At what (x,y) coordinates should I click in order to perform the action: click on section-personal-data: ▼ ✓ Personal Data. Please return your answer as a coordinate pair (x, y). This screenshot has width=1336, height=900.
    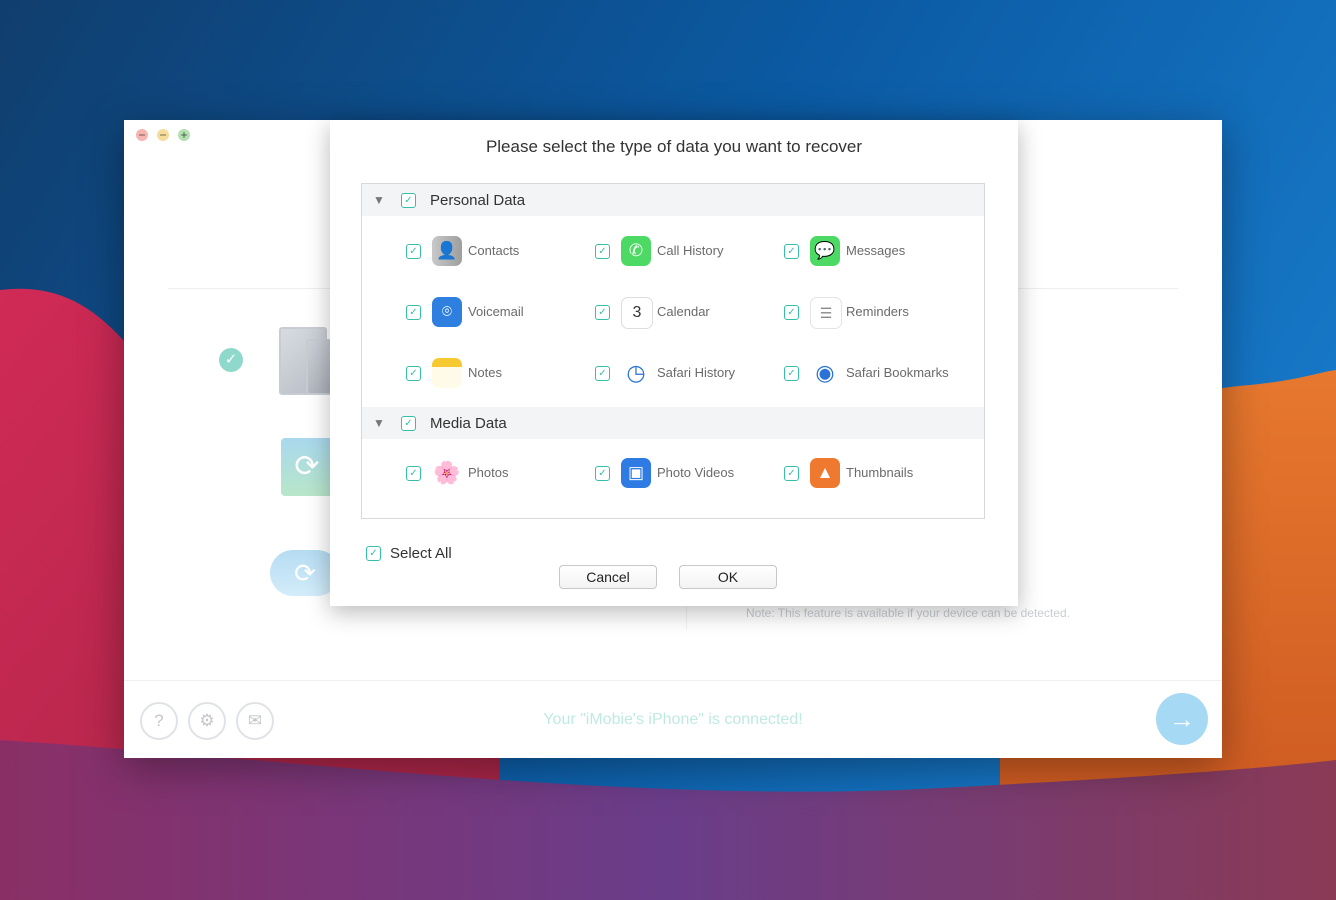
    Looking at the image, I should click on (673, 200).